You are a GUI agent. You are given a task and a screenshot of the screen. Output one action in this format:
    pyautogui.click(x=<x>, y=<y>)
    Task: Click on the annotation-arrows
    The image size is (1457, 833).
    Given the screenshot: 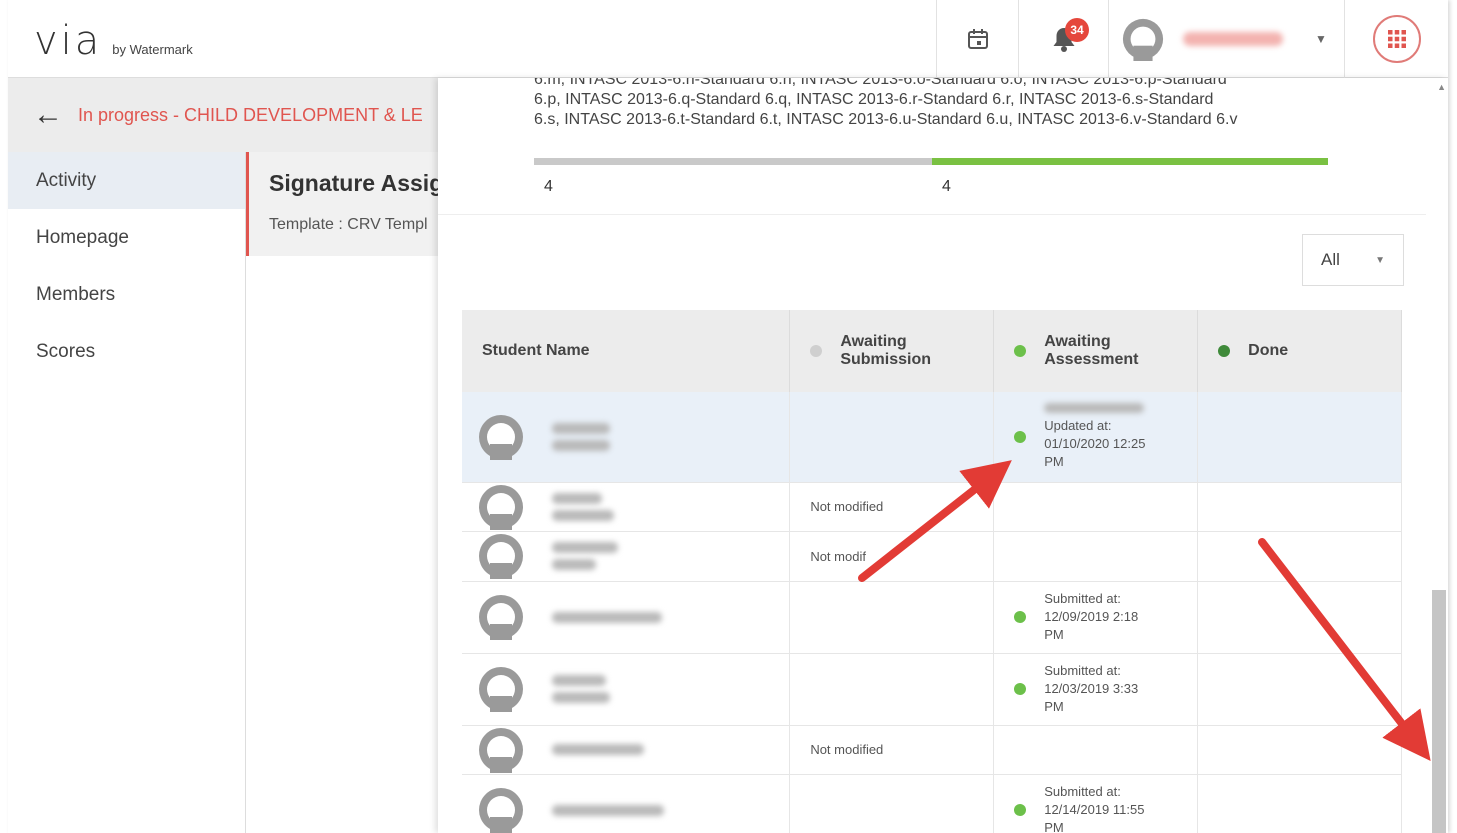 What is the action you would take?
    pyautogui.click(x=1144, y=611)
    